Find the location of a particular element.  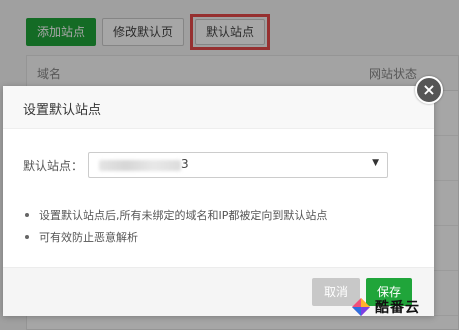

note-text: 设置默认站点后,所有未绑定的域名和IP都被定向到默认站点 is located at coordinates (183, 215).